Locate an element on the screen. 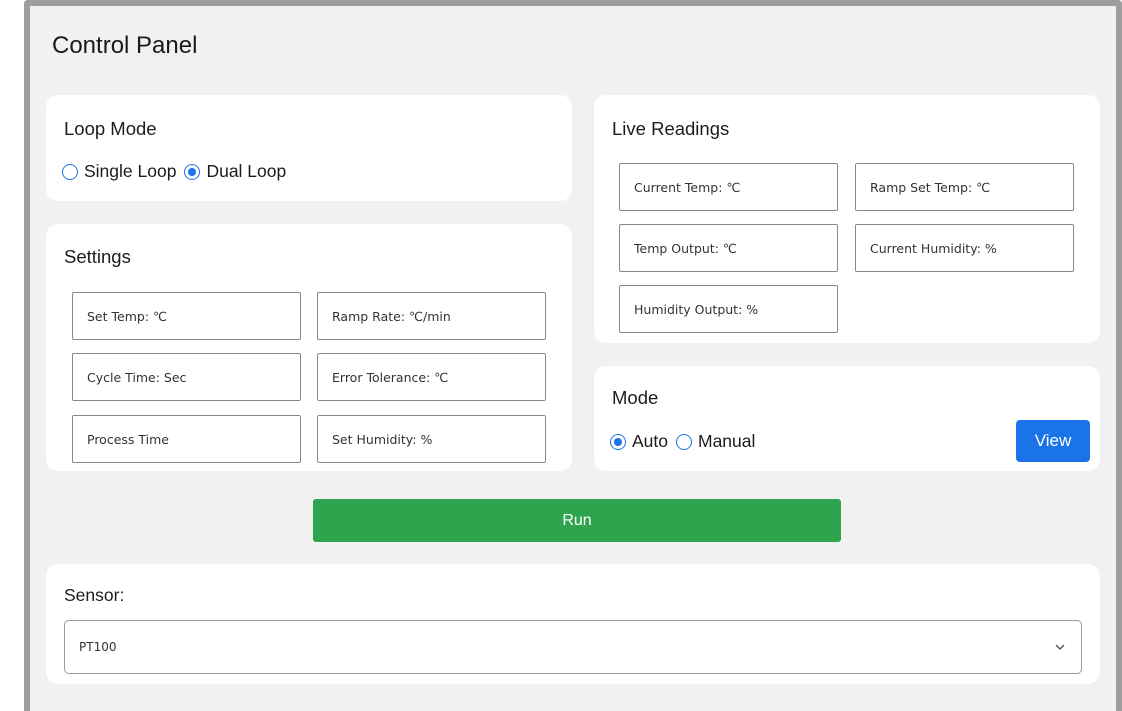 This screenshot has width=1122, height=711. page-title: Control Panel is located at coordinates (125, 45).